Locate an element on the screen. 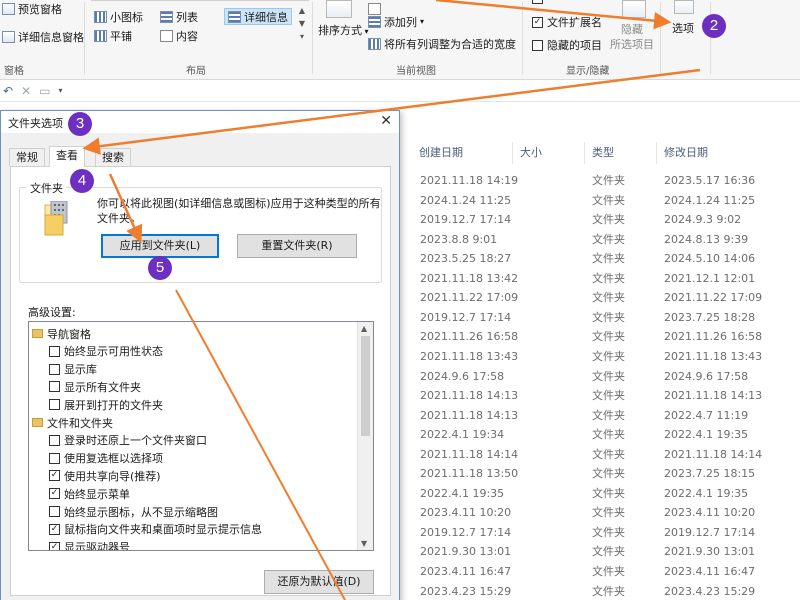 The height and width of the screenshot is (600, 800). column-type: 类型 is located at coordinates (620, 153).